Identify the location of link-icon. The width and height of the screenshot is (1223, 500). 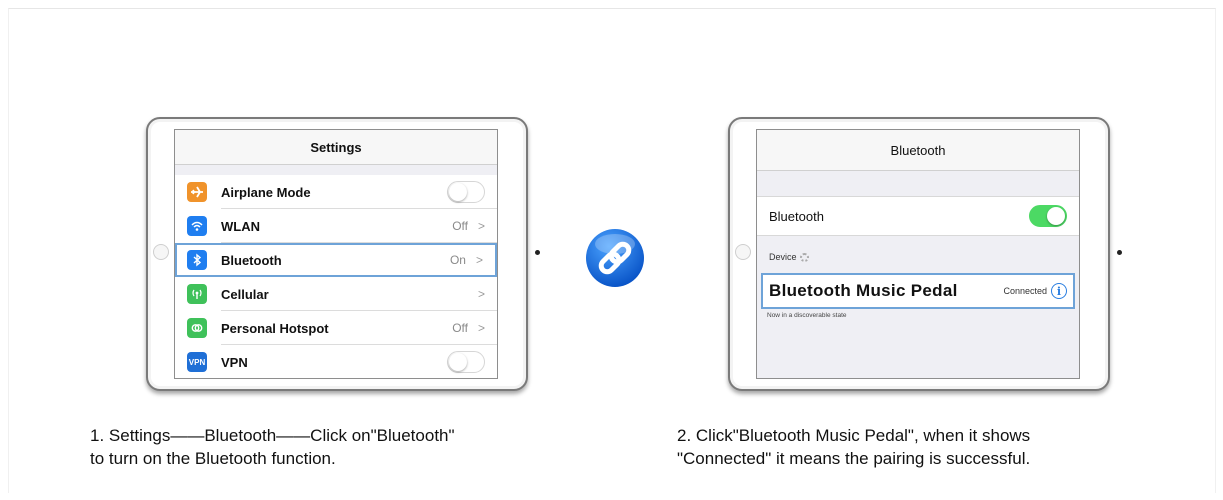
(615, 258).